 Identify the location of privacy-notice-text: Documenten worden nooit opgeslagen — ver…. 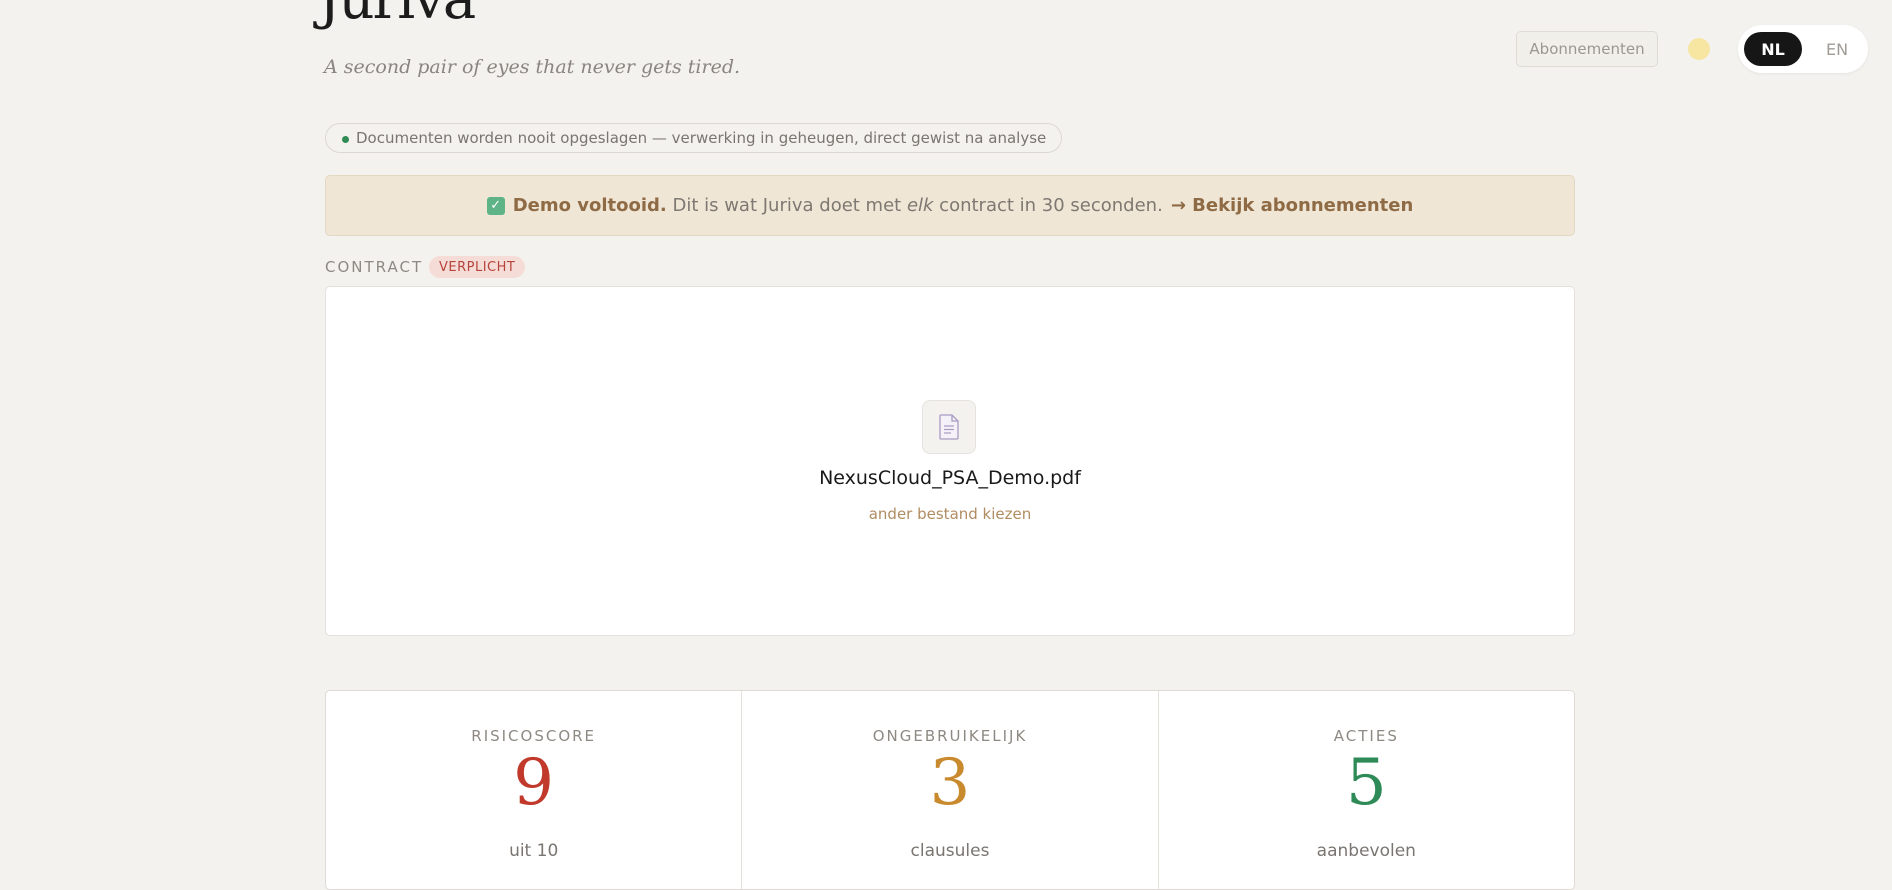
(701, 138).